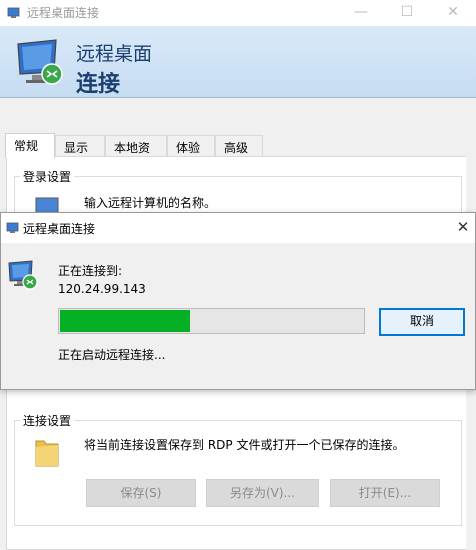 This screenshot has width=476, height=550. Describe the element at coordinates (422, 322) in the screenshot. I see `cancel-button: 取消` at that location.